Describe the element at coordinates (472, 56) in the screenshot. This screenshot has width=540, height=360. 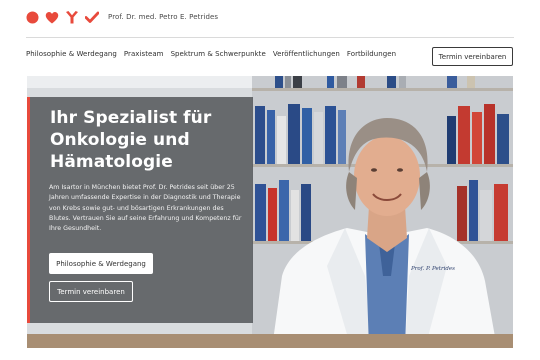
I see `appointment-button: Termin vereinbaren` at that location.